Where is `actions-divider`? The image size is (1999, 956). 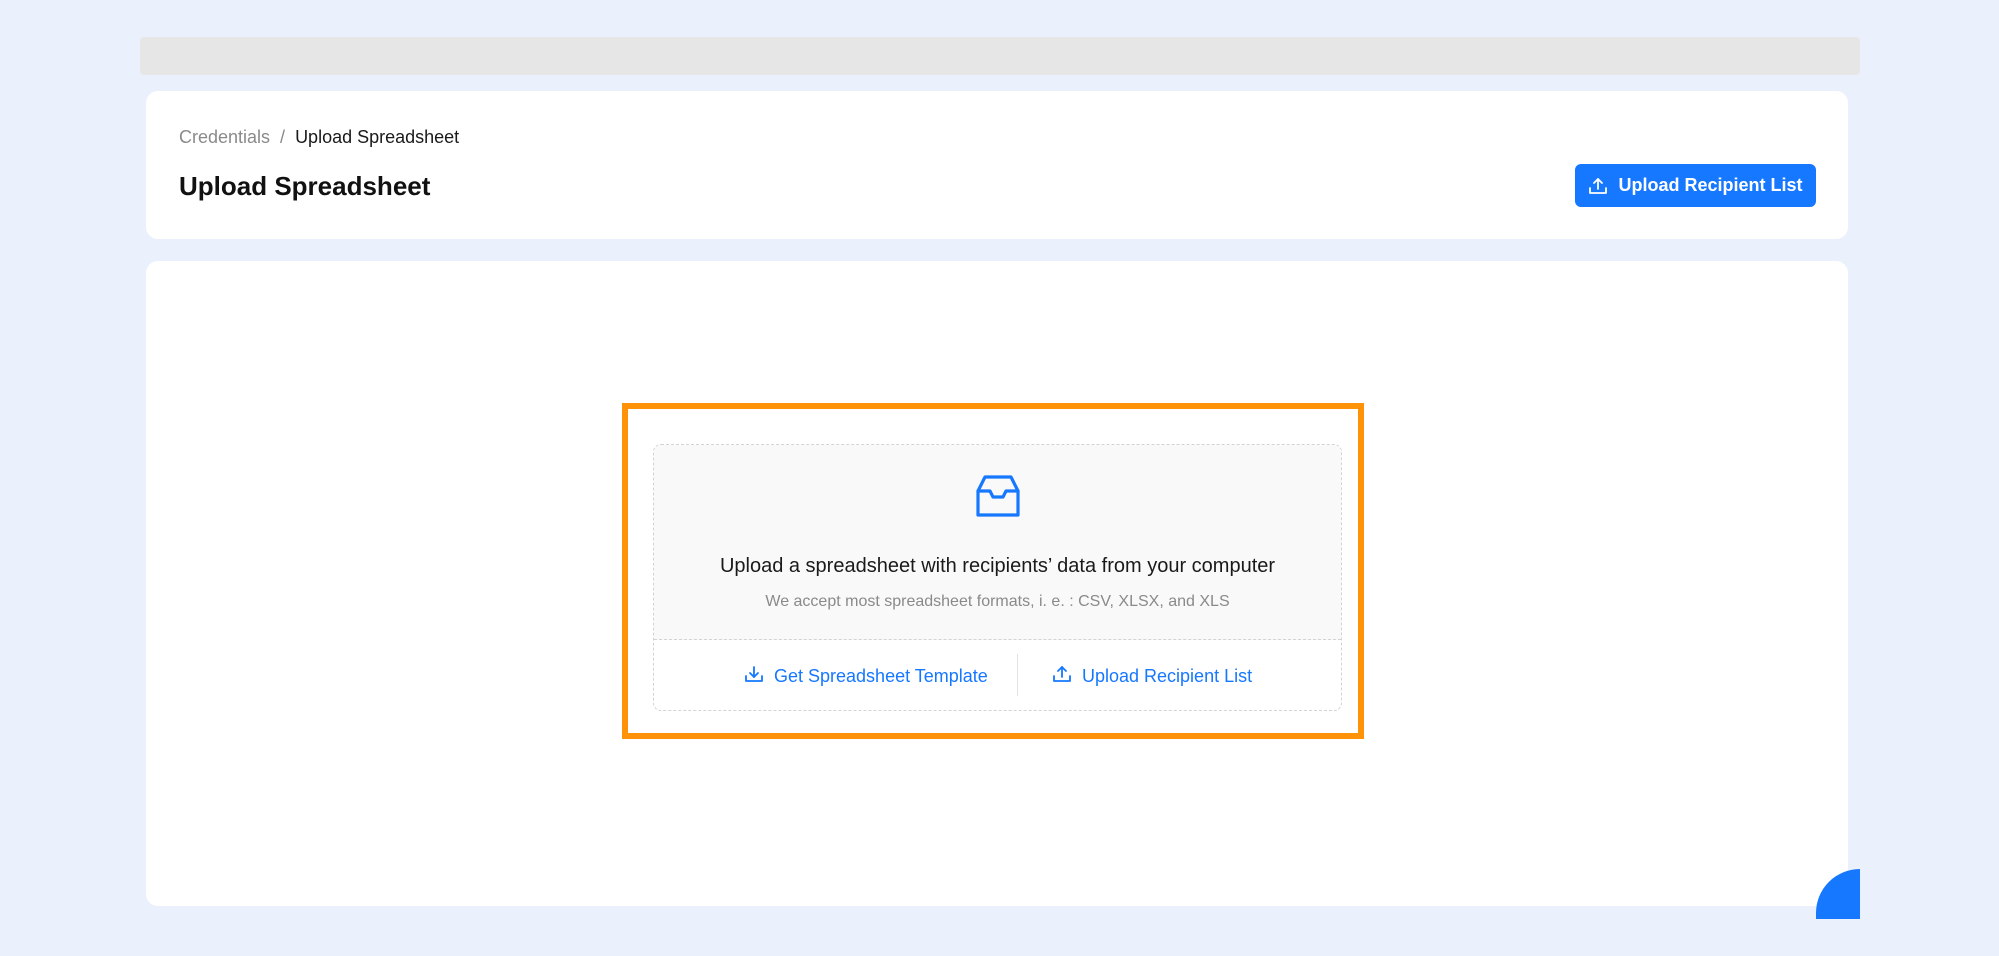 actions-divider is located at coordinates (1017, 675).